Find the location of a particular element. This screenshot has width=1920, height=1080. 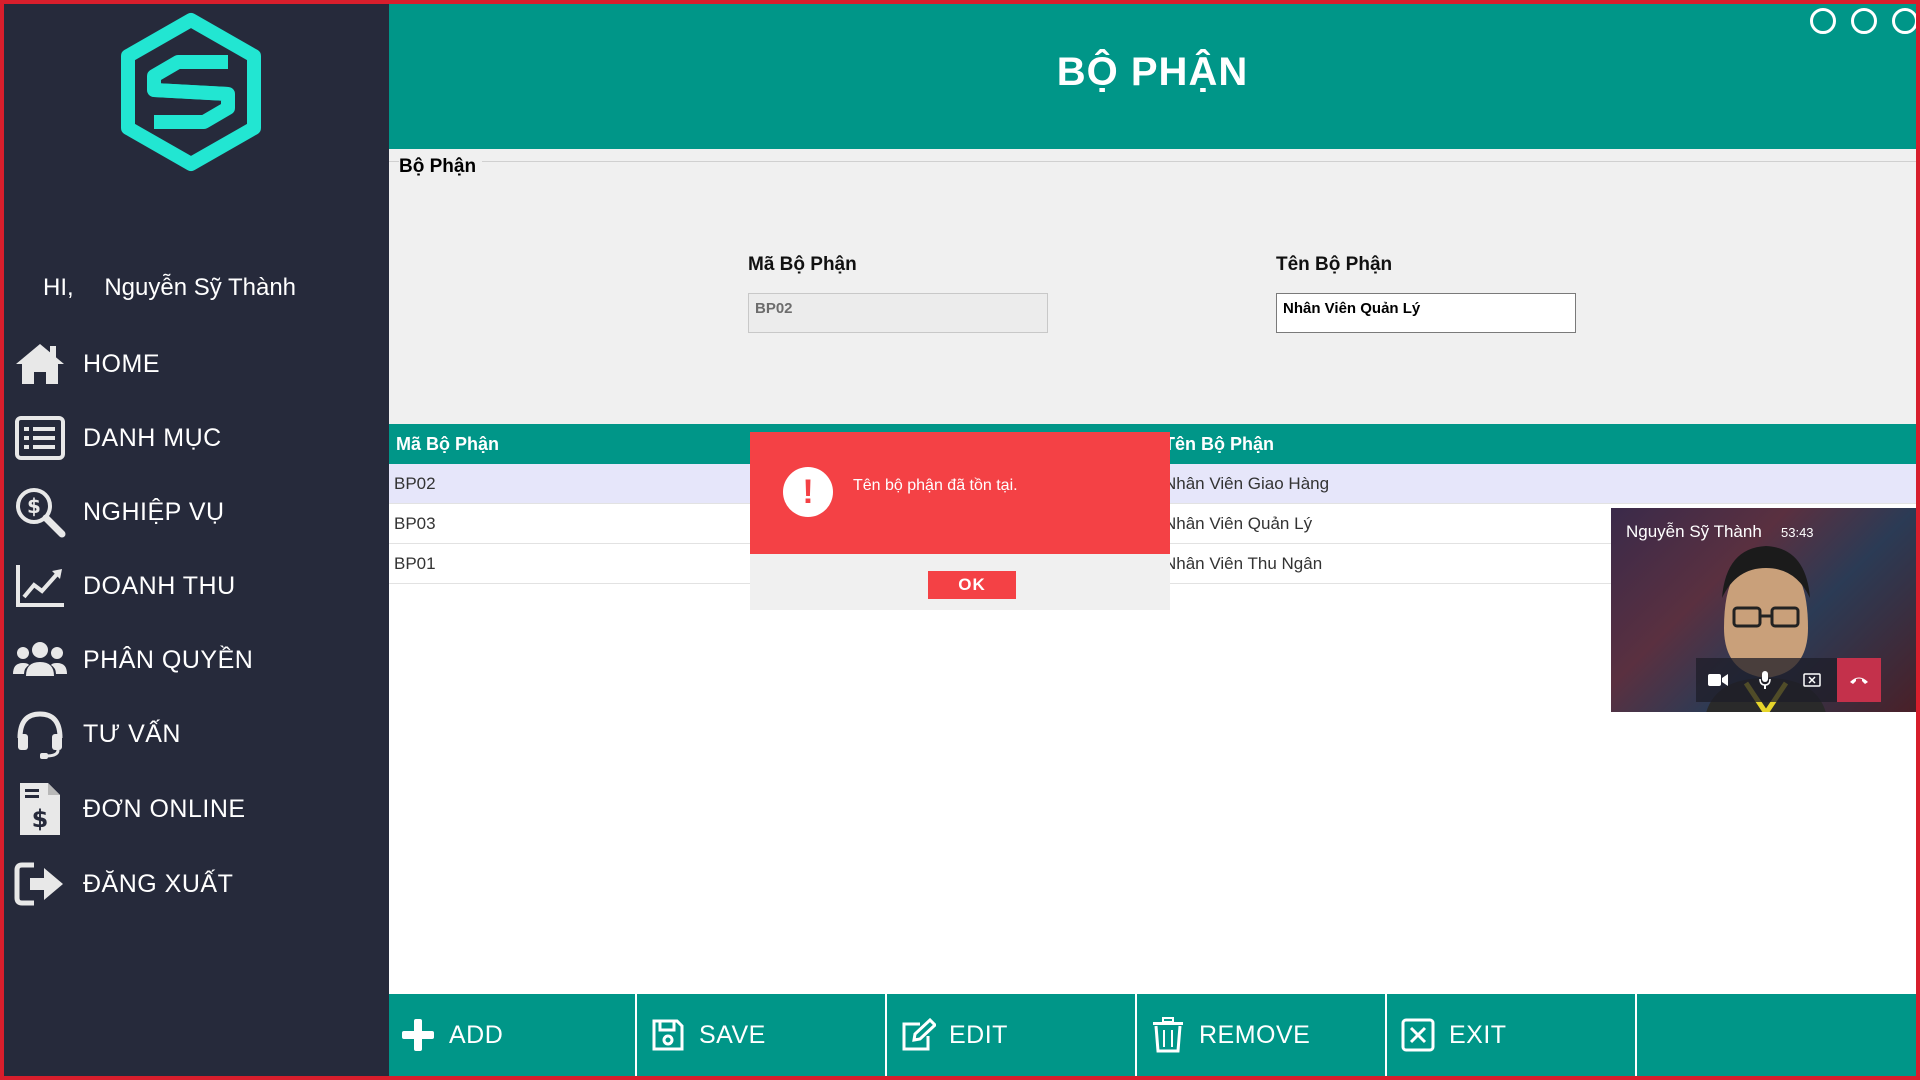

name-field: Nhân Viên Quản Lý is located at coordinates (1426, 313).